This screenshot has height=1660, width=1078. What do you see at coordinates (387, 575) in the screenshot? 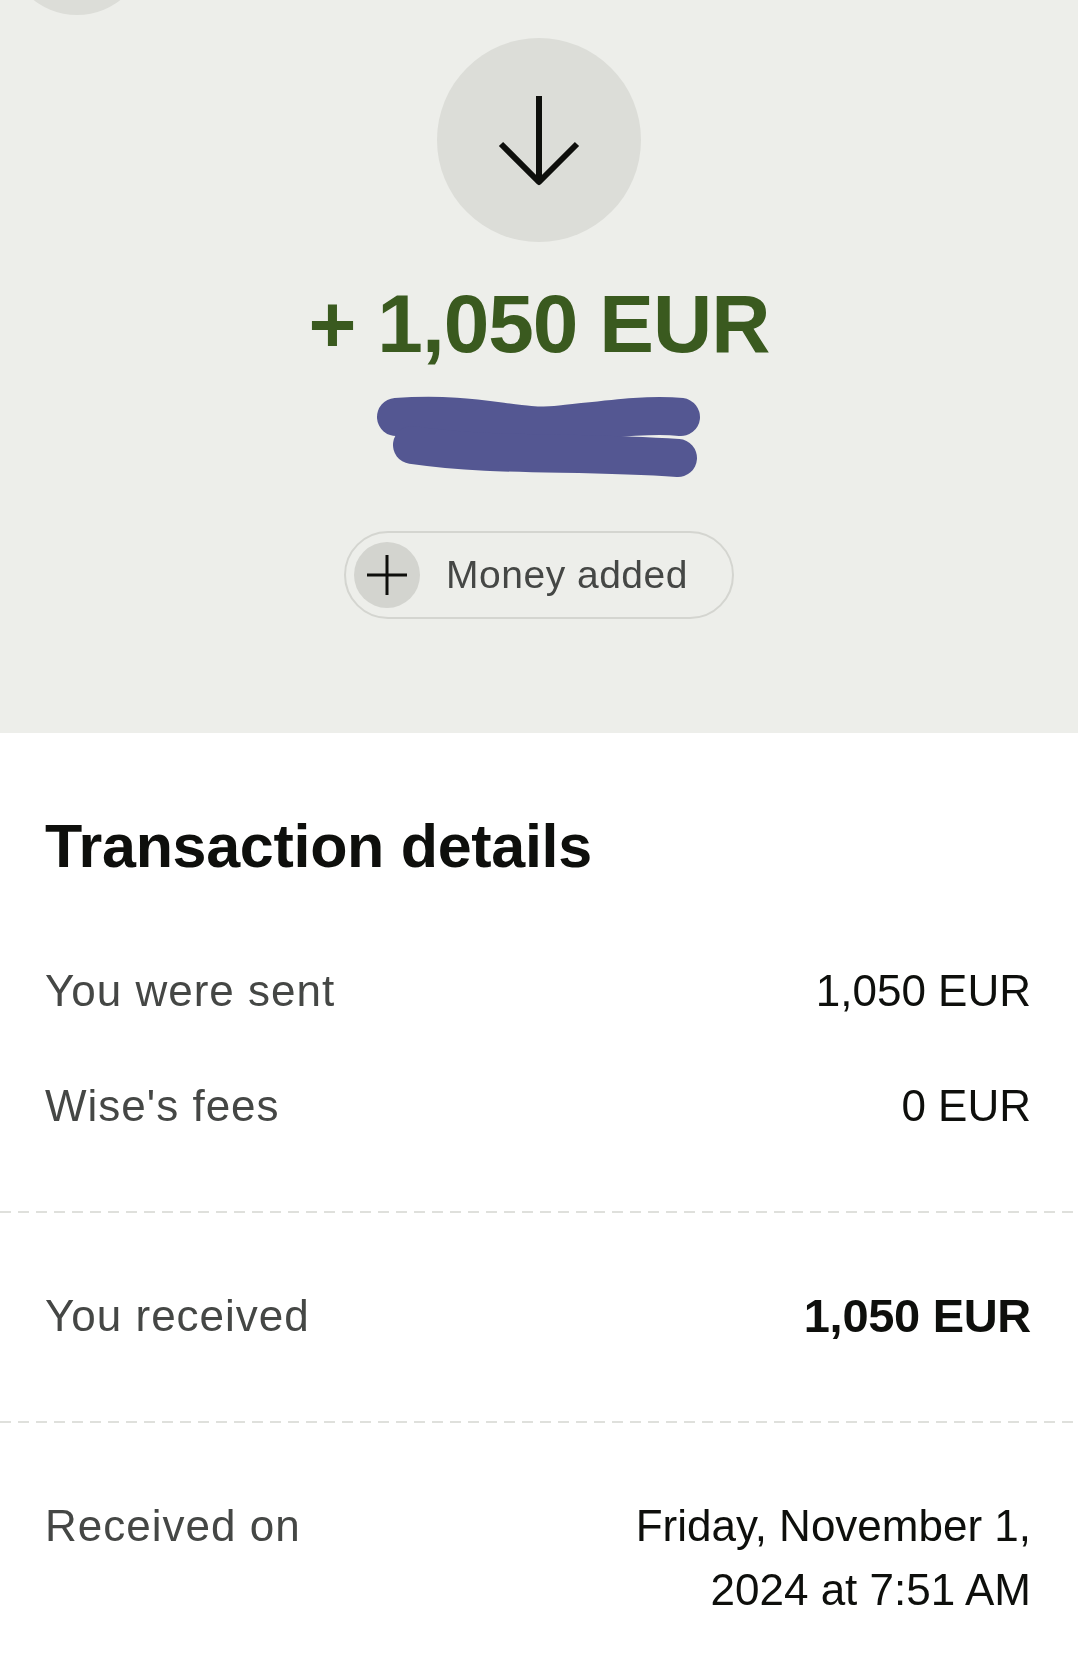
I see `plus-icon` at bounding box center [387, 575].